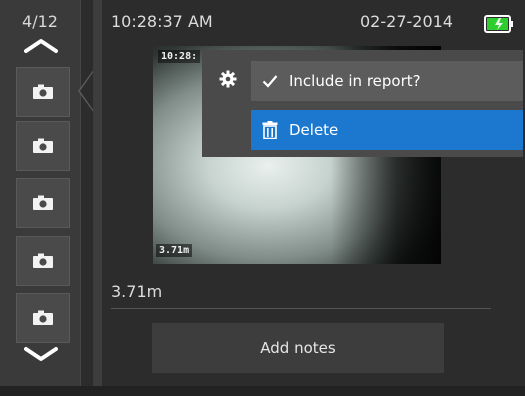 The height and width of the screenshot is (396, 525). What do you see at coordinates (97, 198) in the screenshot?
I see `sidebar-rail` at bounding box center [97, 198].